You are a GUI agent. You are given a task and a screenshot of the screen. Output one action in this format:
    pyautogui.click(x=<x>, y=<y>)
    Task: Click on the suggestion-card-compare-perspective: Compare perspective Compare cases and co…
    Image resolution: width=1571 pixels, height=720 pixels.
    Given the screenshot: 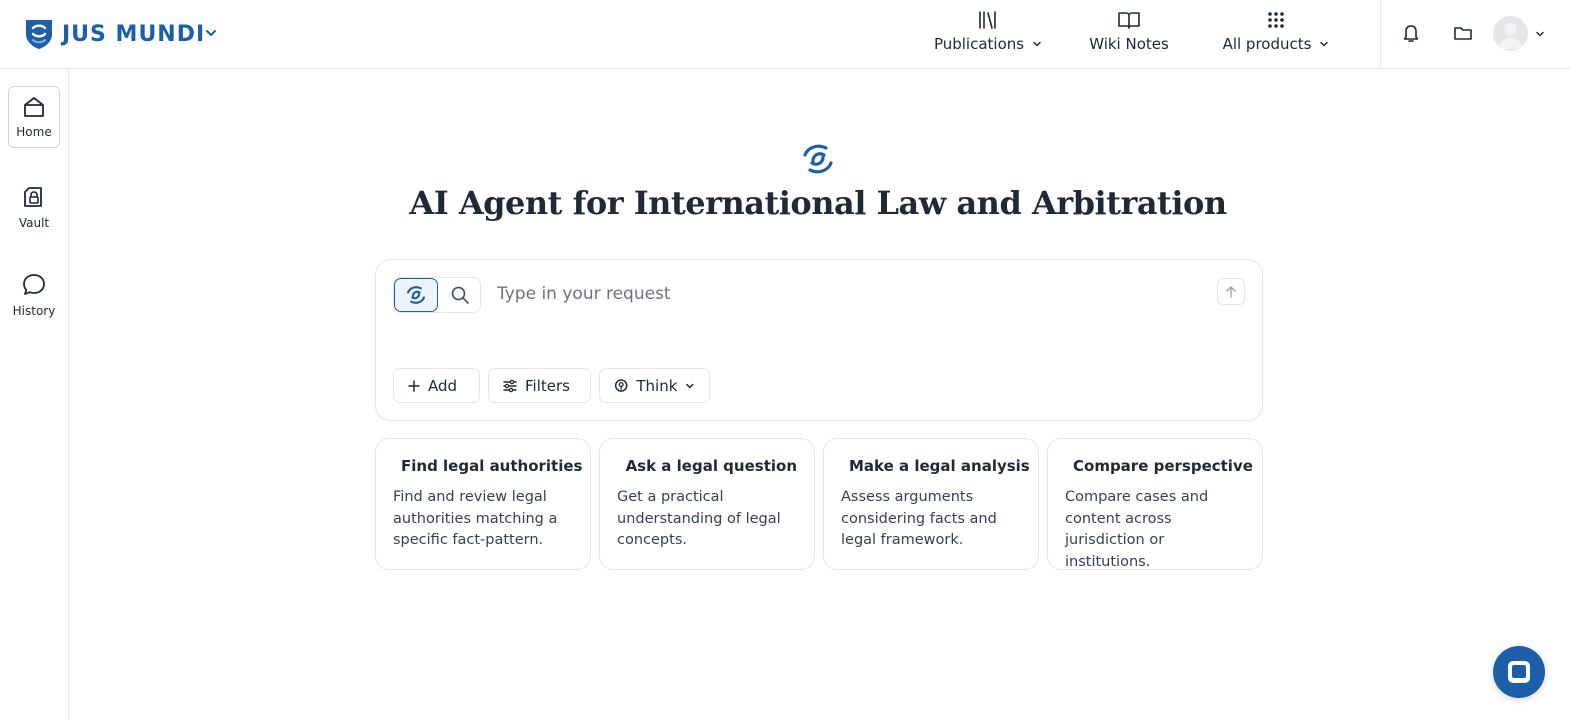 What is the action you would take?
    pyautogui.click(x=1155, y=504)
    